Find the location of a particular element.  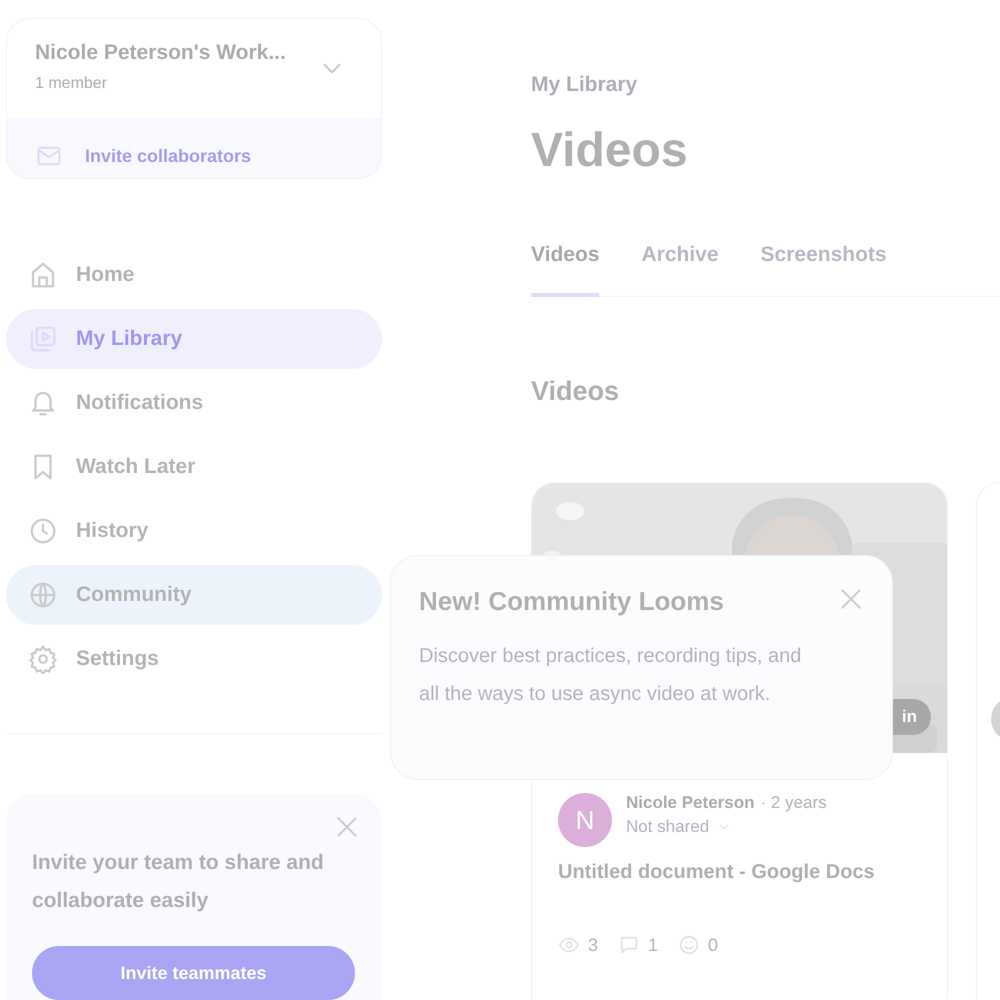

video-title: Untitled document - Google Docs is located at coordinates (716, 872).